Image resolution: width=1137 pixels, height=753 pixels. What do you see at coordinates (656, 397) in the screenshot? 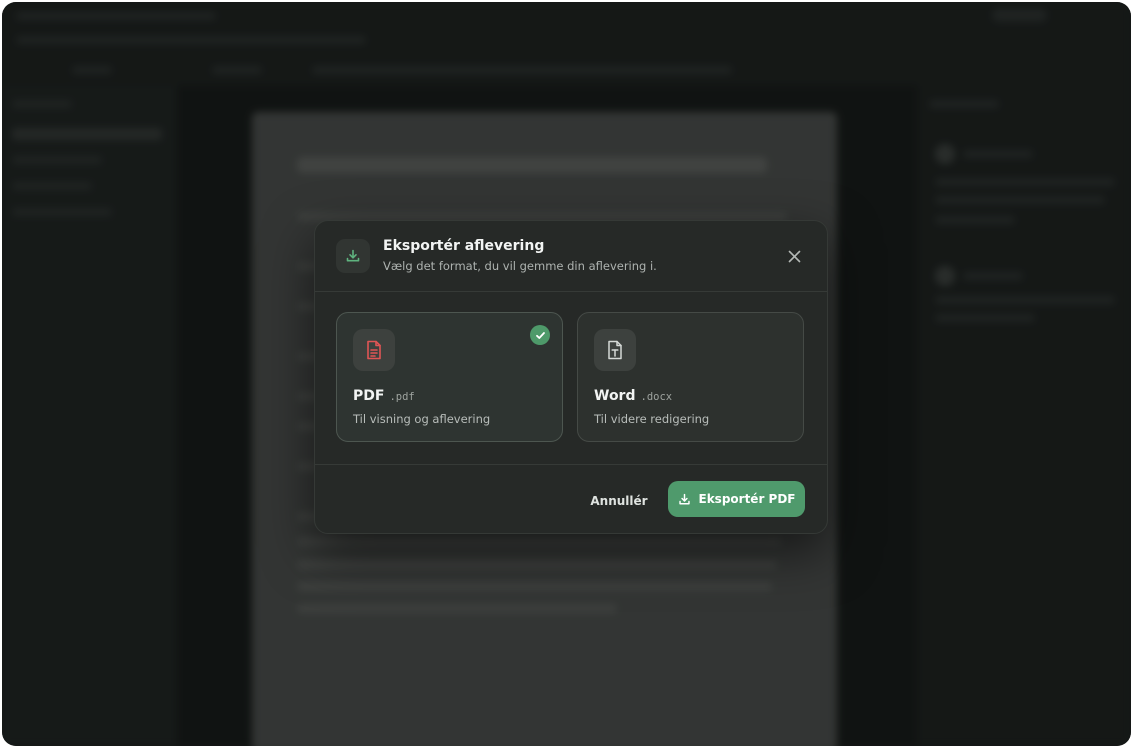
I see `option-extension: .docx` at bounding box center [656, 397].